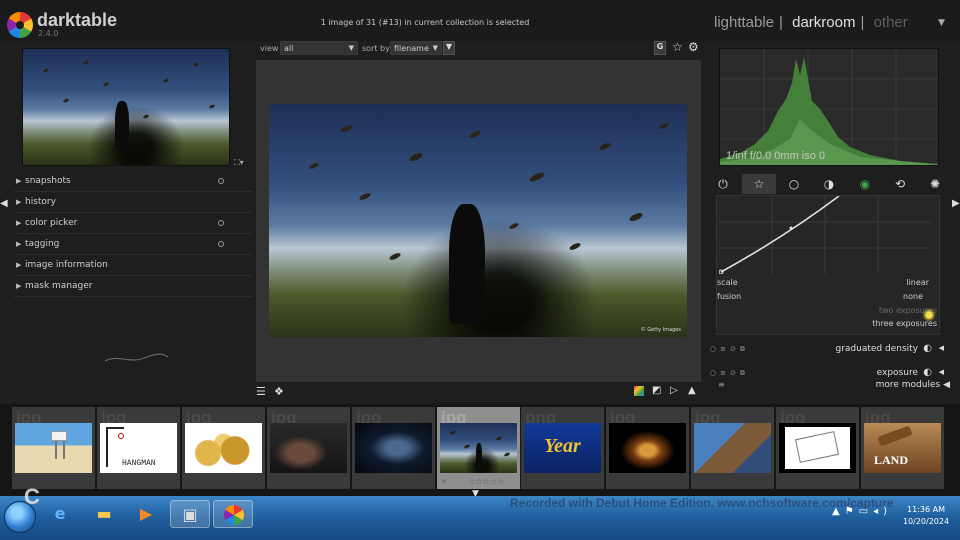  Describe the element at coordinates (891, 22) in the screenshot. I see `view-other: other` at that location.